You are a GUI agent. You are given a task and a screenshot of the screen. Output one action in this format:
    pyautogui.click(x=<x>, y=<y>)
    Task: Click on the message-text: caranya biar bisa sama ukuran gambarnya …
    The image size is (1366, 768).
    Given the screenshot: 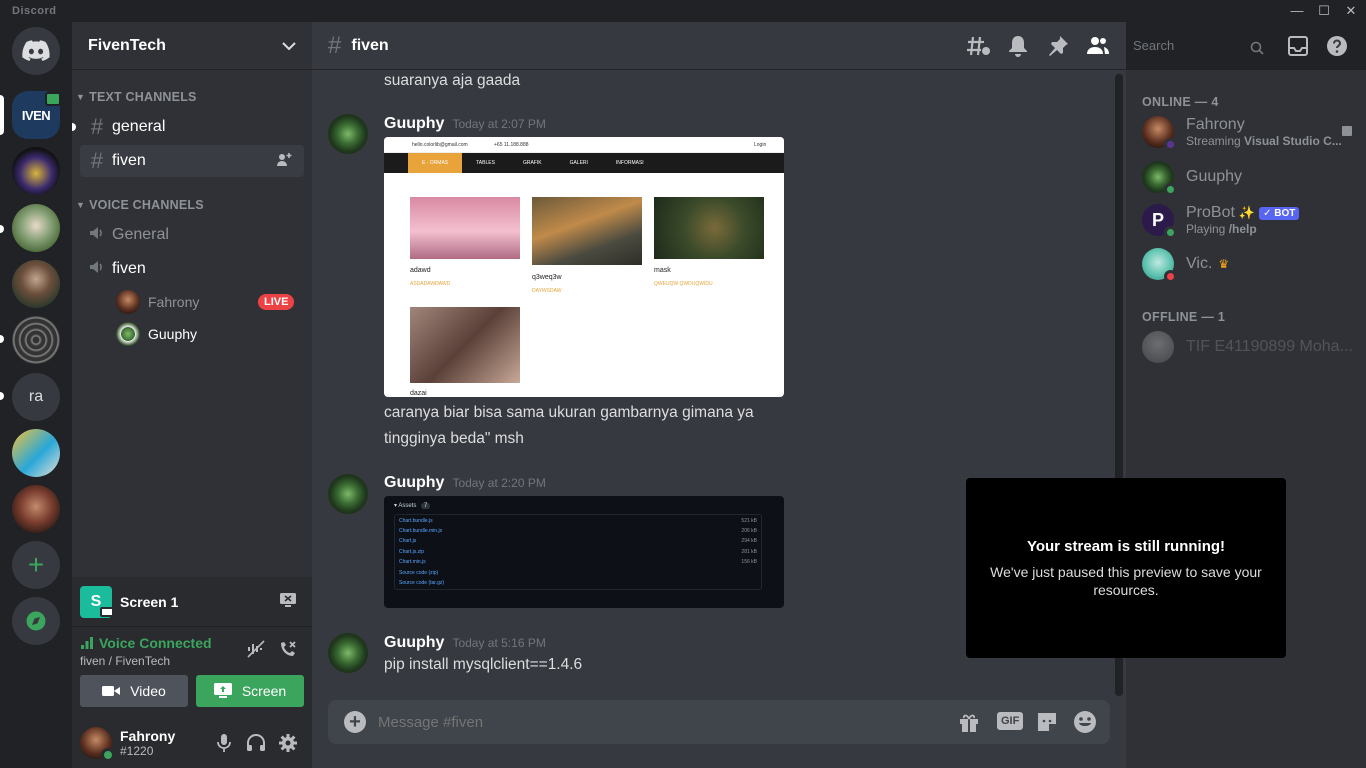 What is the action you would take?
    pyautogui.click(x=569, y=412)
    